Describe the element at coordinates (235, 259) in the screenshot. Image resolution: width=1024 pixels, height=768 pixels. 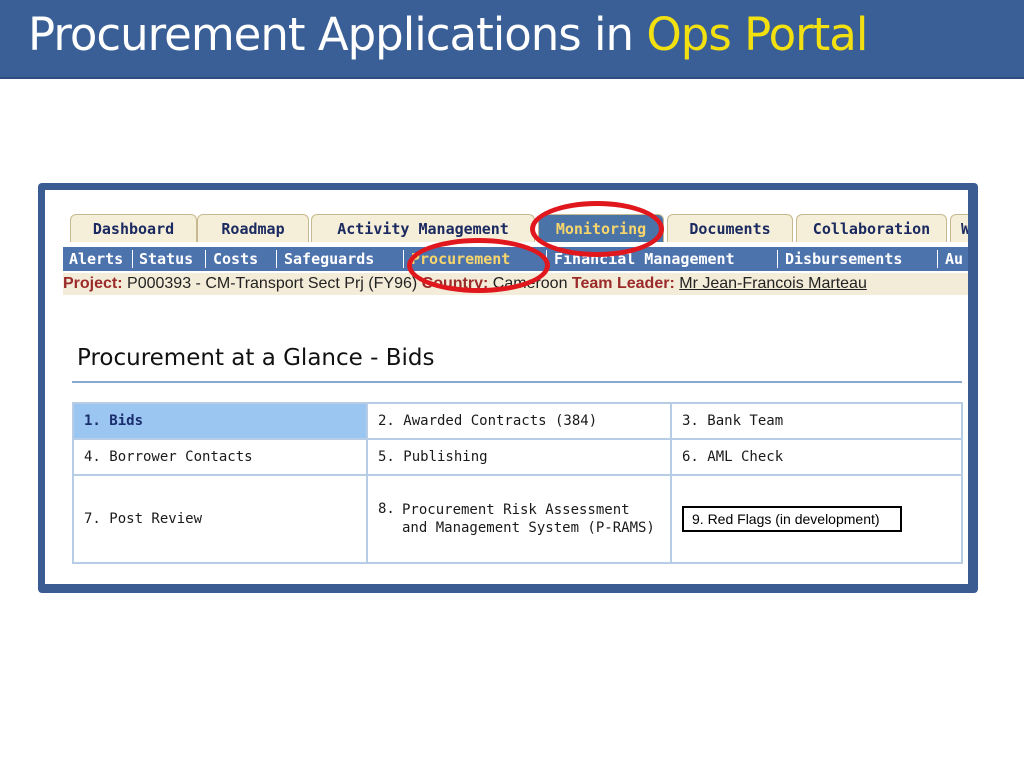
I see `subnav-costs: Costs` at that location.